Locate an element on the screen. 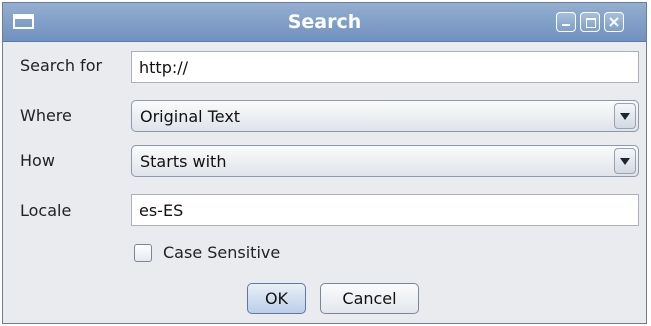  where-selected-value: Original Text is located at coordinates (190, 116).